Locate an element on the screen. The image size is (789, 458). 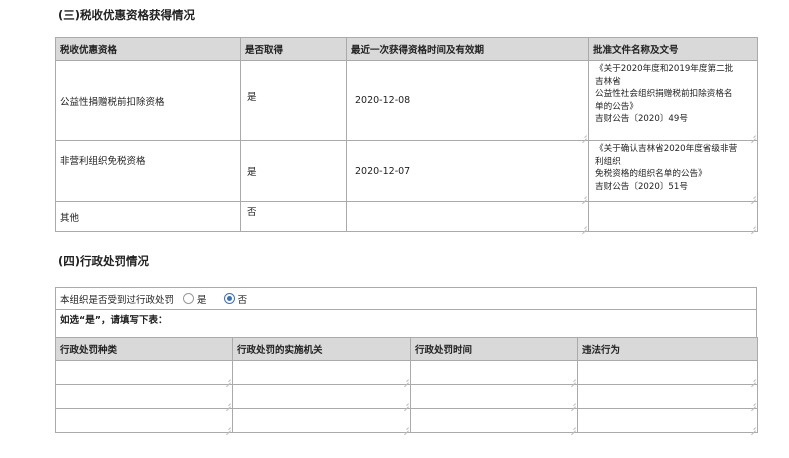
section-4-title: (四)行政处罚情况 is located at coordinates (104, 261).